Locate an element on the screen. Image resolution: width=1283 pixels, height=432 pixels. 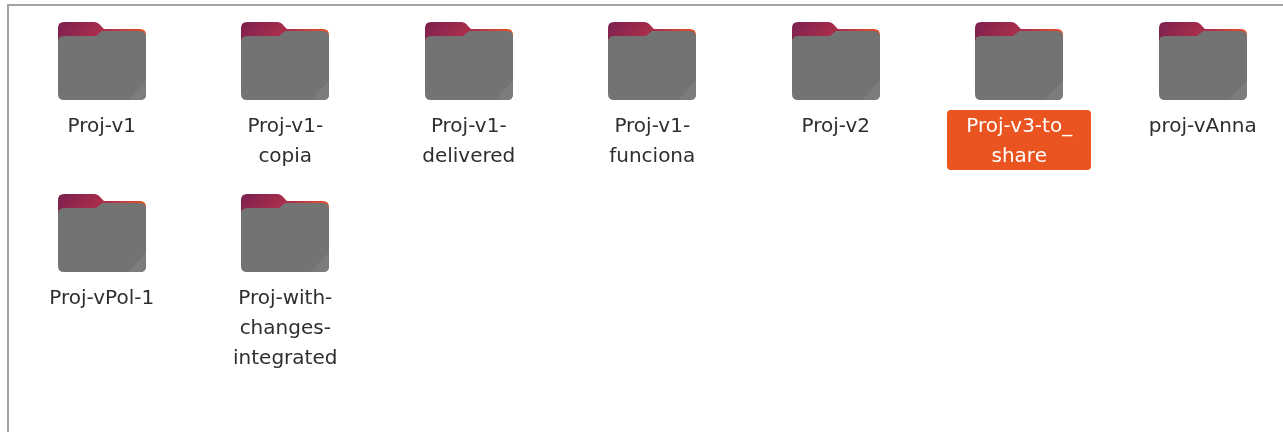
folder-name: Proj-vPol-1 is located at coordinates (102, 297).